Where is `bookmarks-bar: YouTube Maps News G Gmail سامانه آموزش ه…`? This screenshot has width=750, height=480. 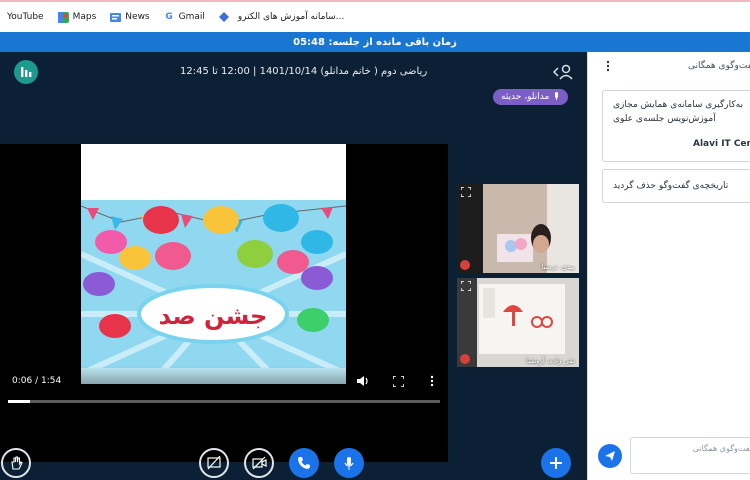
bookmarks-bar: YouTube Maps News G Gmail سامانه آموزش ه… is located at coordinates (375, 16).